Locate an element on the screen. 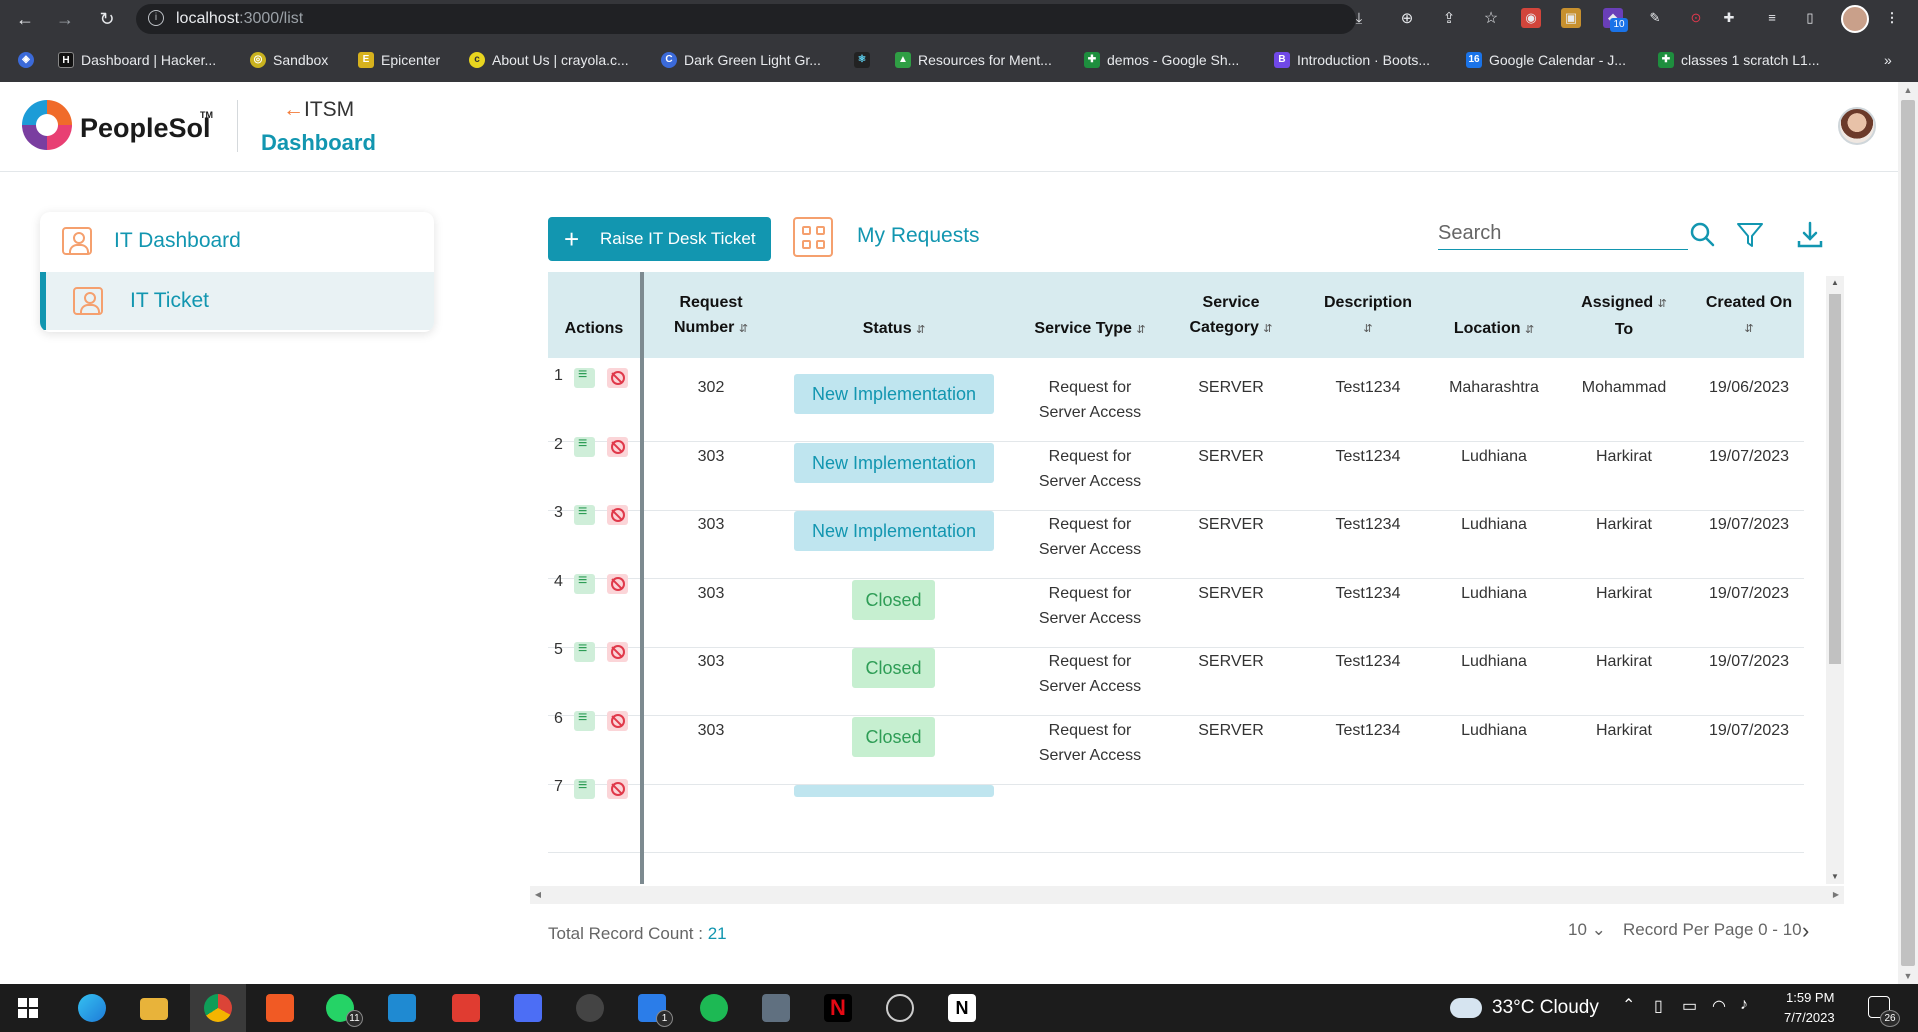 The width and height of the screenshot is (1918, 1032). calculator-icon is located at coordinates (776, 1008).